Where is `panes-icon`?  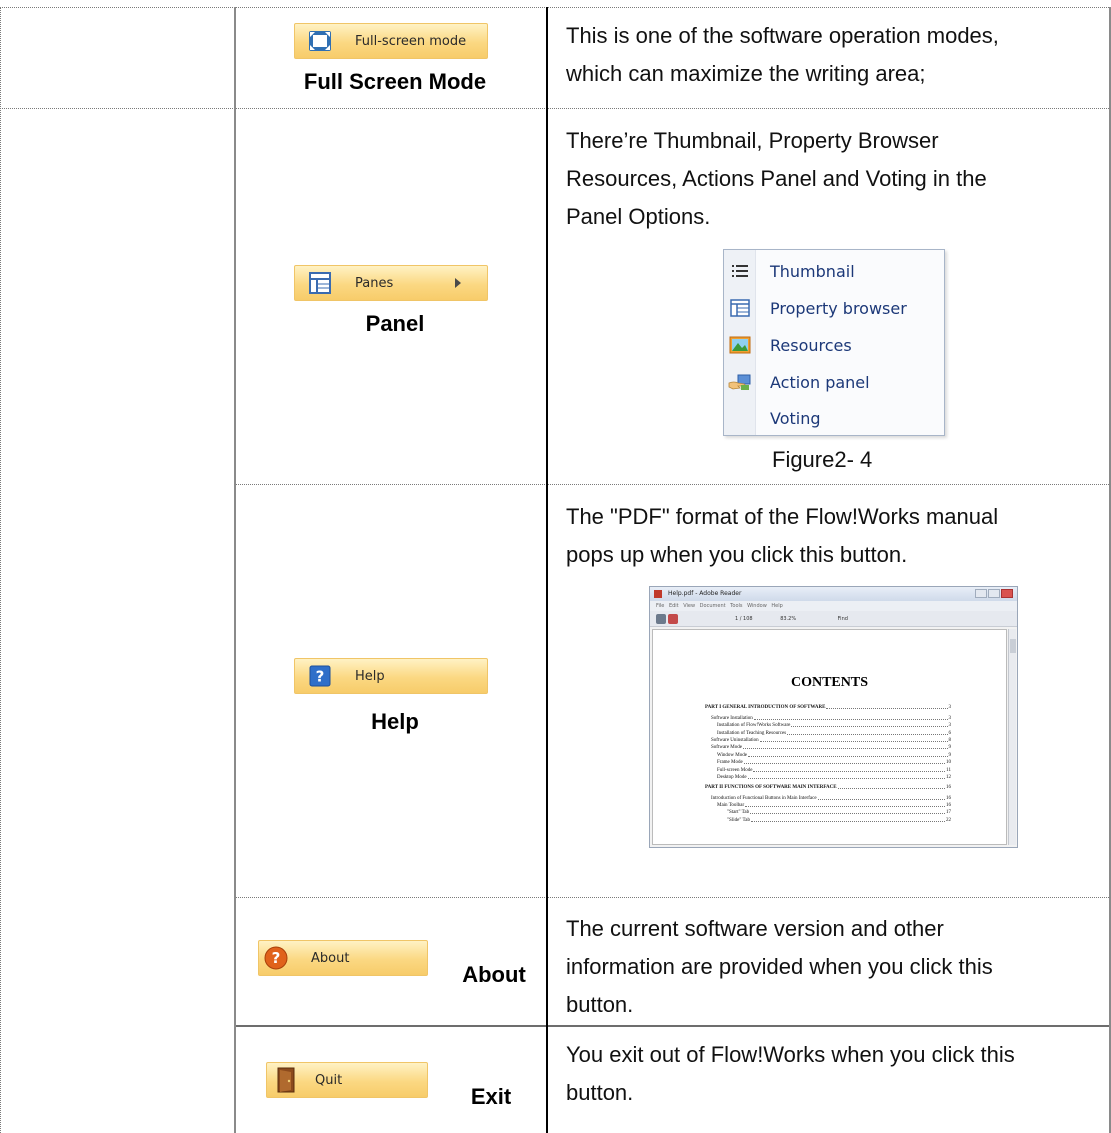 panes-icon is located at coordinates (320, 283).